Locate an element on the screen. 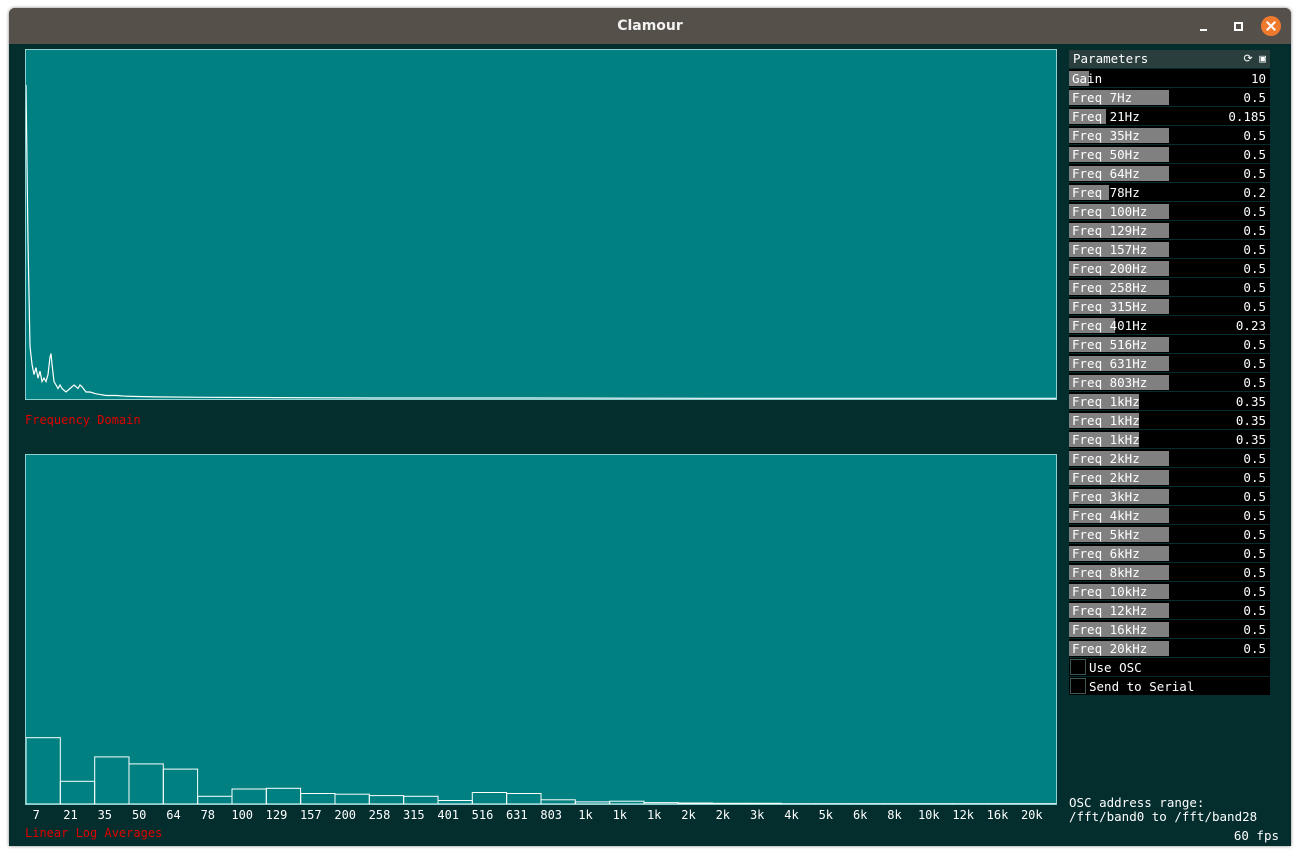 The height and width of the screenshot is (855, 1300). parameter-slider: Freq 78Hz 0.2 is located at coordinates (1169, 192).